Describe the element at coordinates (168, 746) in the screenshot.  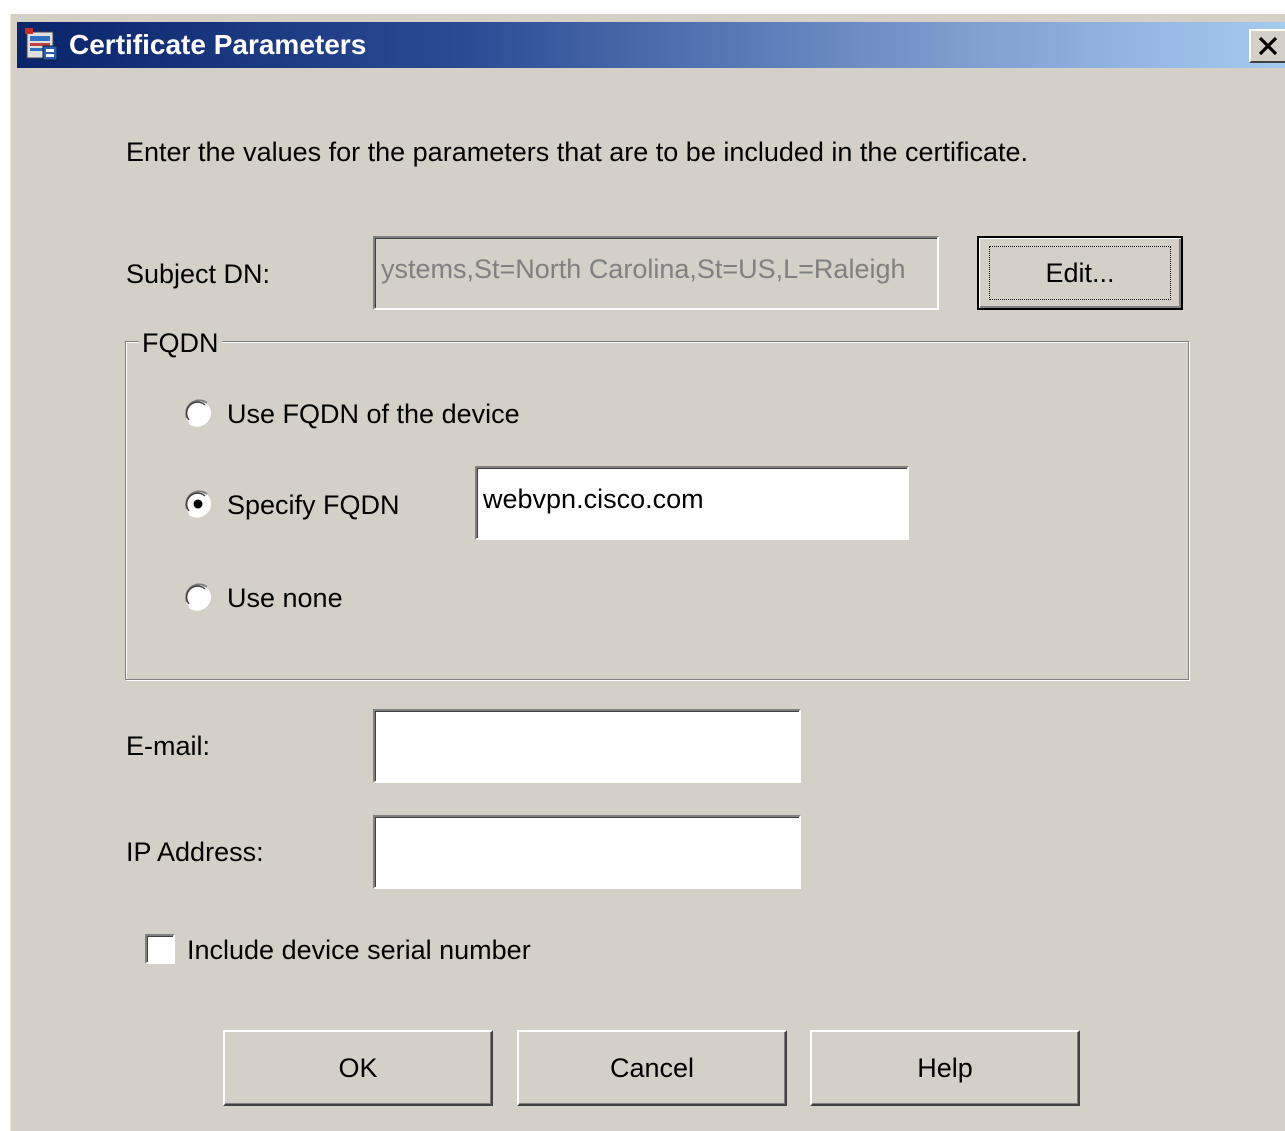
I see `email-label: E-mail:` at that location.